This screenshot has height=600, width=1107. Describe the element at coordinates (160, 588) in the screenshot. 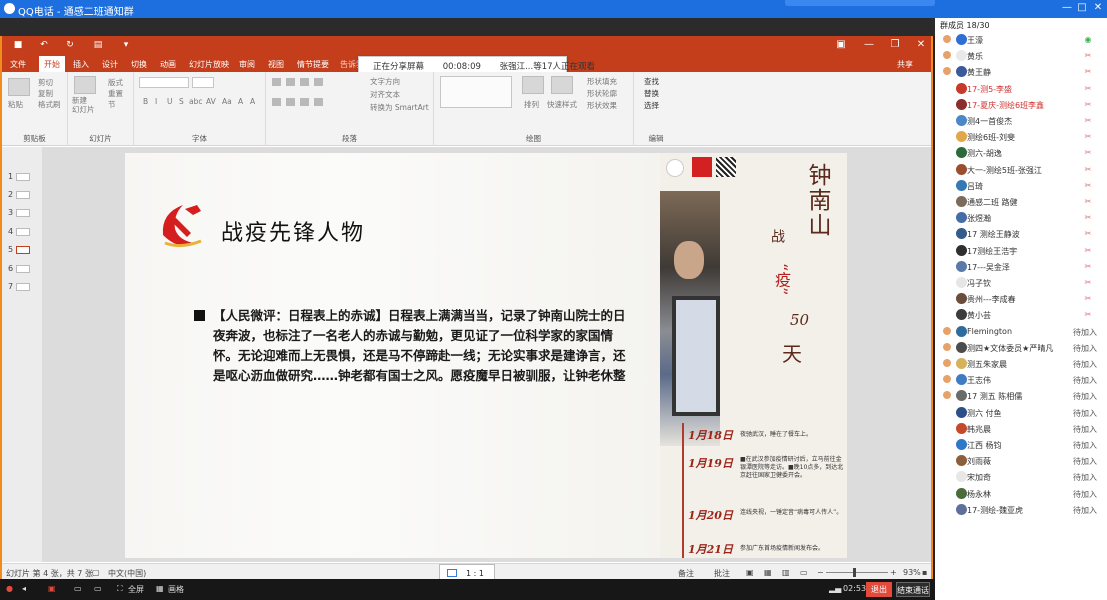

I see `grid-icon: ▦` at that location.